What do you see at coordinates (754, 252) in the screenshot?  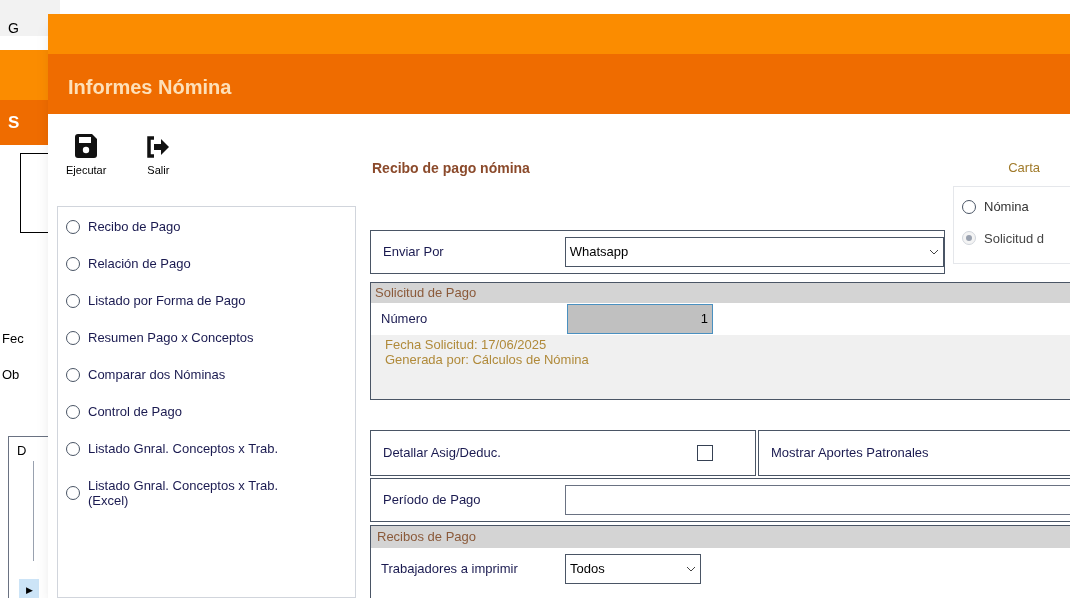 I see `send-by-dropdown: Whatsapp` at bounding box center [754, 252].